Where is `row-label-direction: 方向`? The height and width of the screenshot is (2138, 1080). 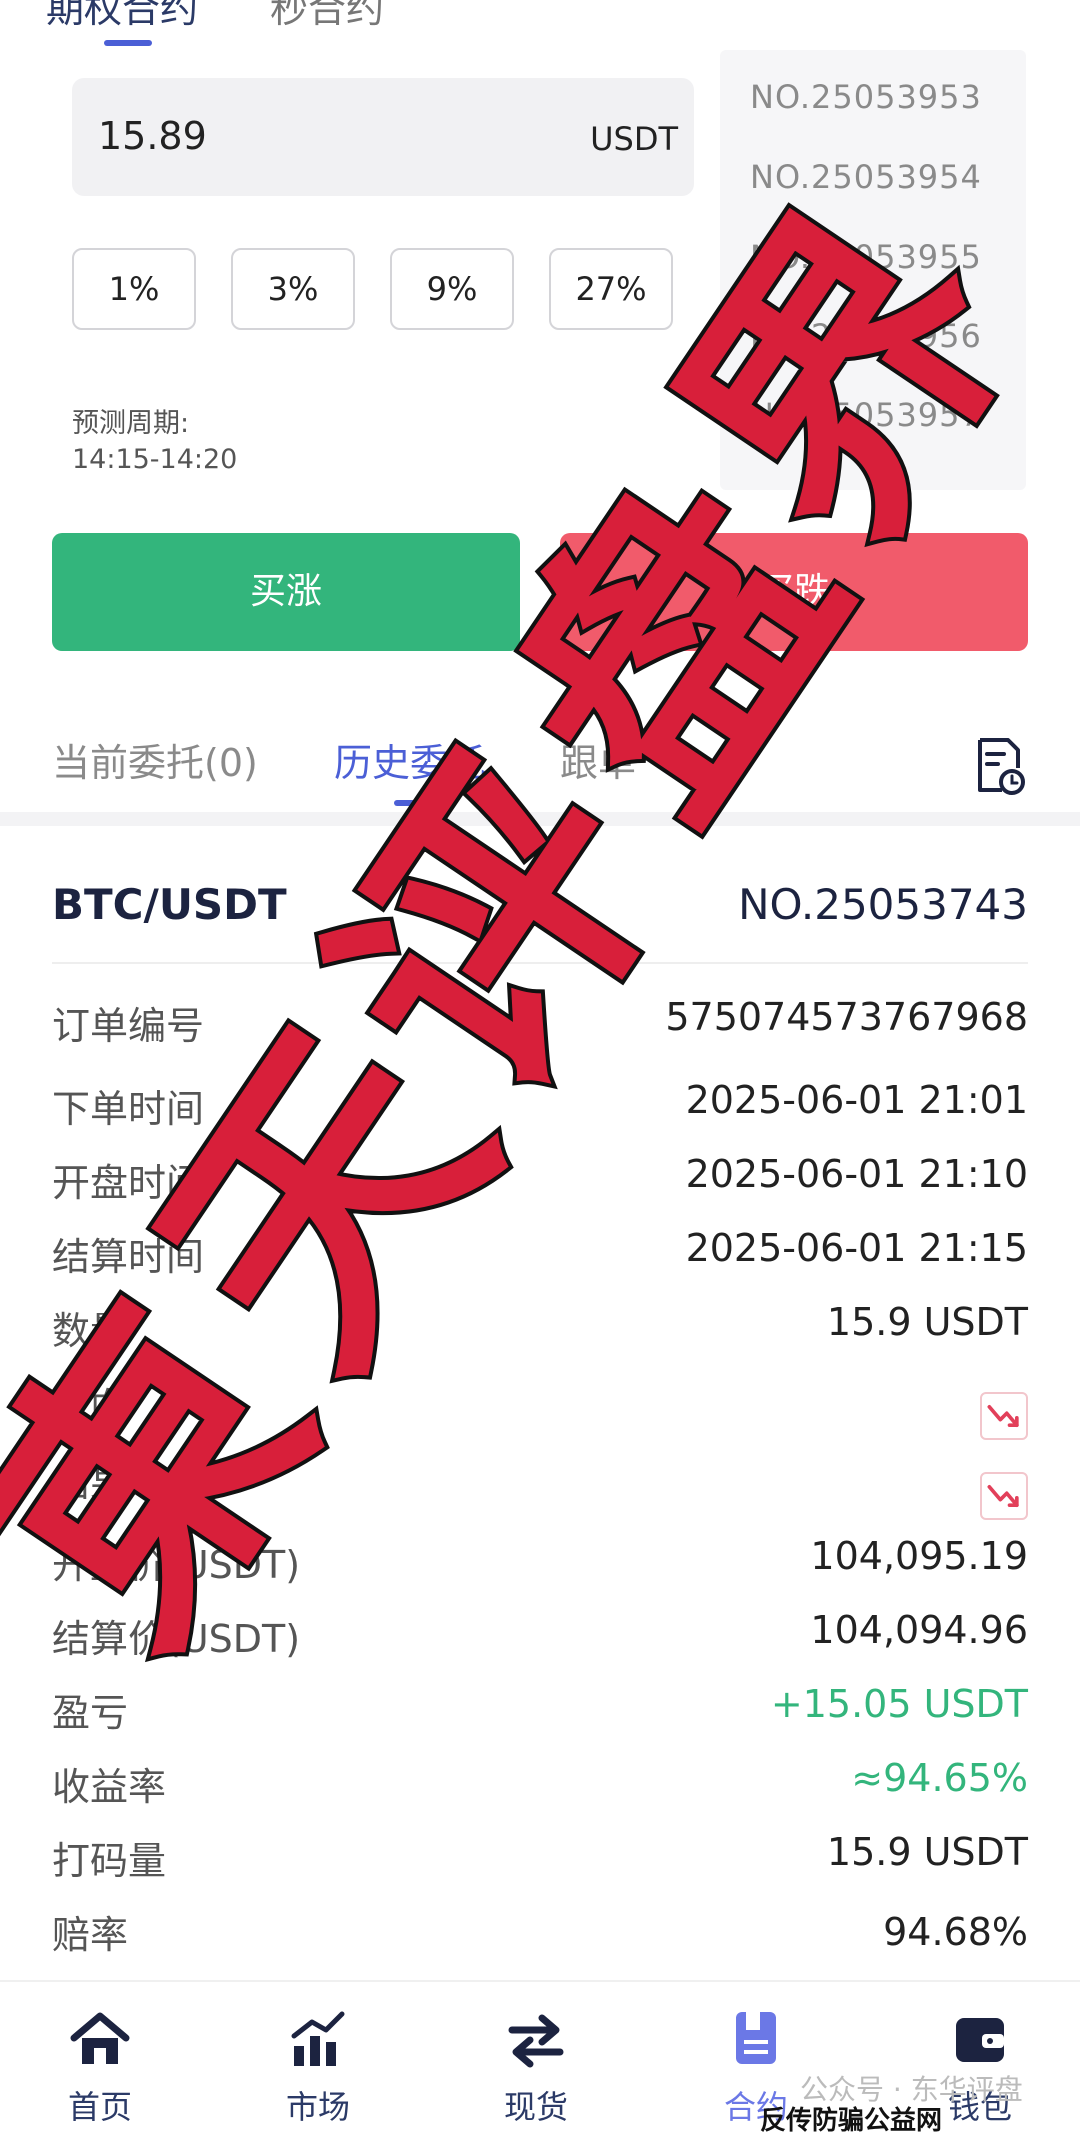 row-label-direction: 方向 is located at coordinates (90, 1407).